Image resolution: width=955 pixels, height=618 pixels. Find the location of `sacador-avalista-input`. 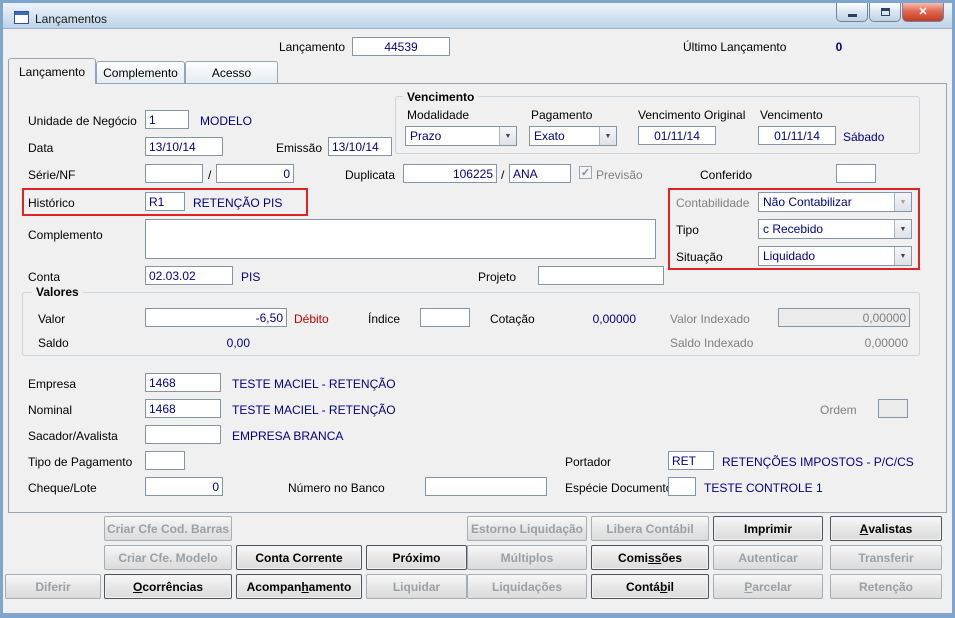

sacador-avalista-input is located at coordinates (183, 434).